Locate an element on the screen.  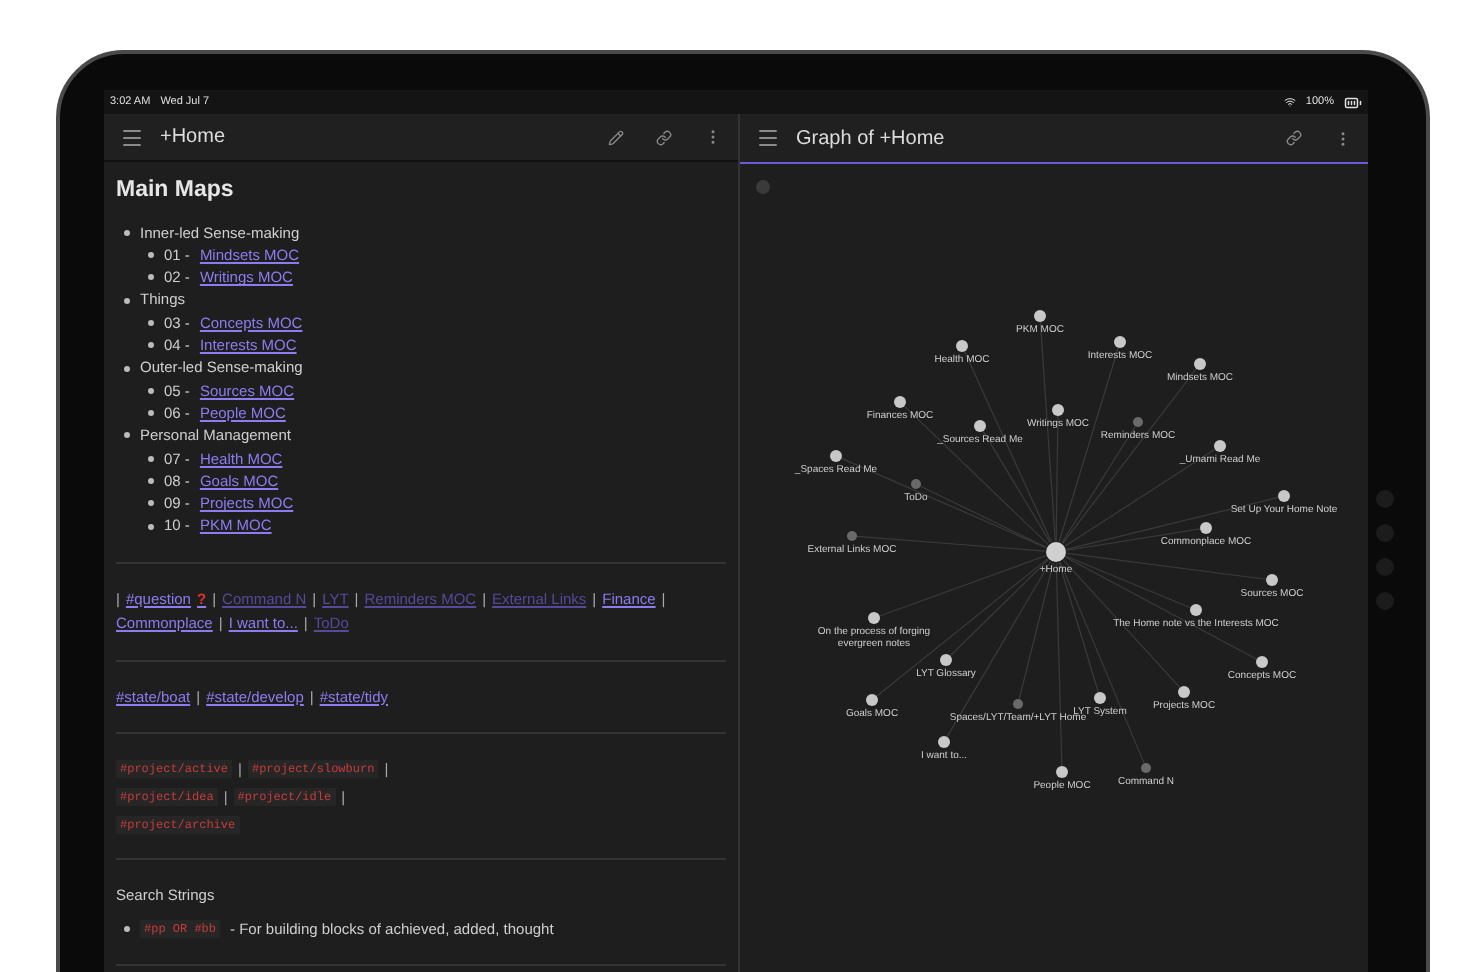
edit-icon is located at coordinates (616, 137).